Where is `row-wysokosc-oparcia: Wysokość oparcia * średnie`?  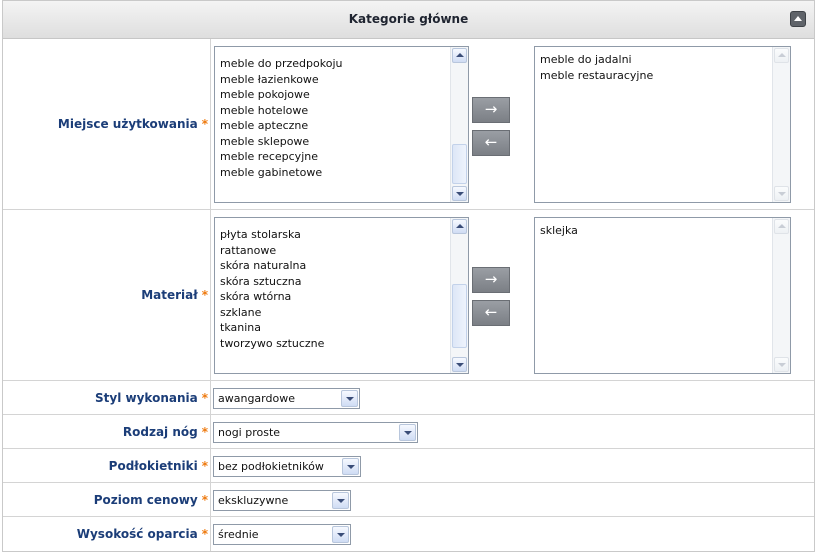 row-wysokosc-oparcia: Wysokość oparcia * średnie is located at coordinates (408, 534).